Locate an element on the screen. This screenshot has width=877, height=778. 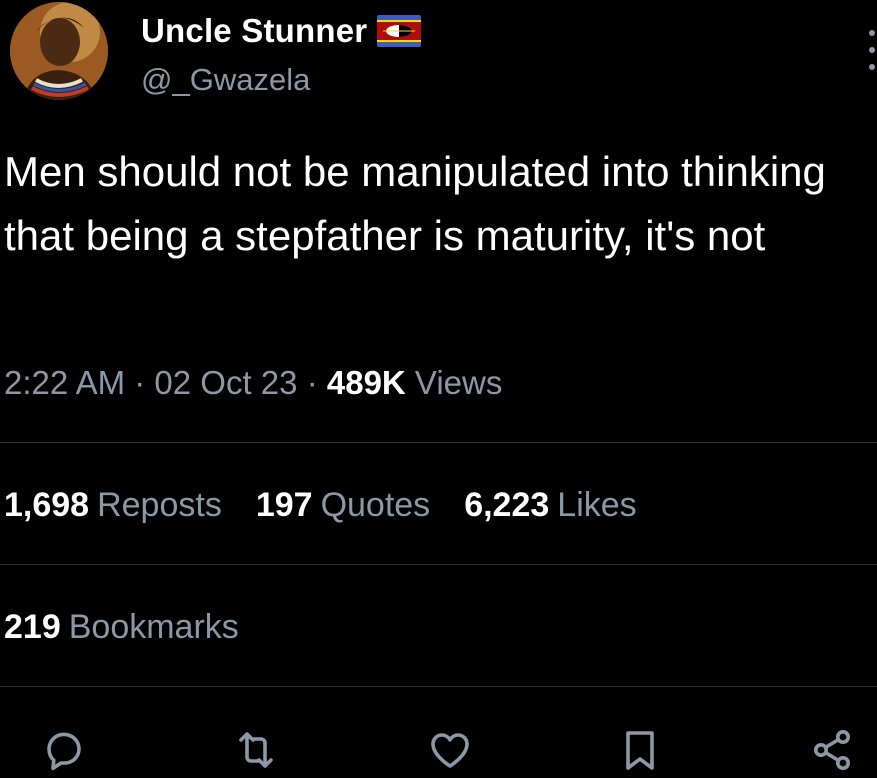
avatar is located at coordinates (59, 51).